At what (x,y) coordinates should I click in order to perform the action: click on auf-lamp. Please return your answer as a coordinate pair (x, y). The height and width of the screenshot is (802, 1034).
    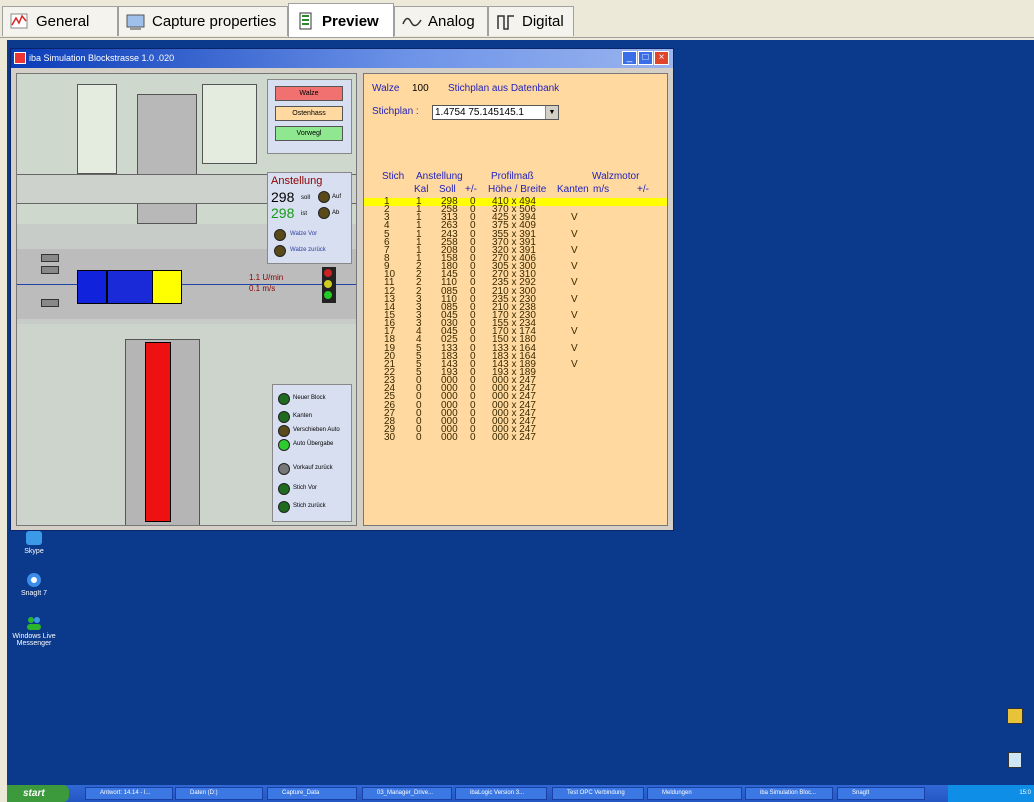
    Looking at the image, I should click on (324, 197).